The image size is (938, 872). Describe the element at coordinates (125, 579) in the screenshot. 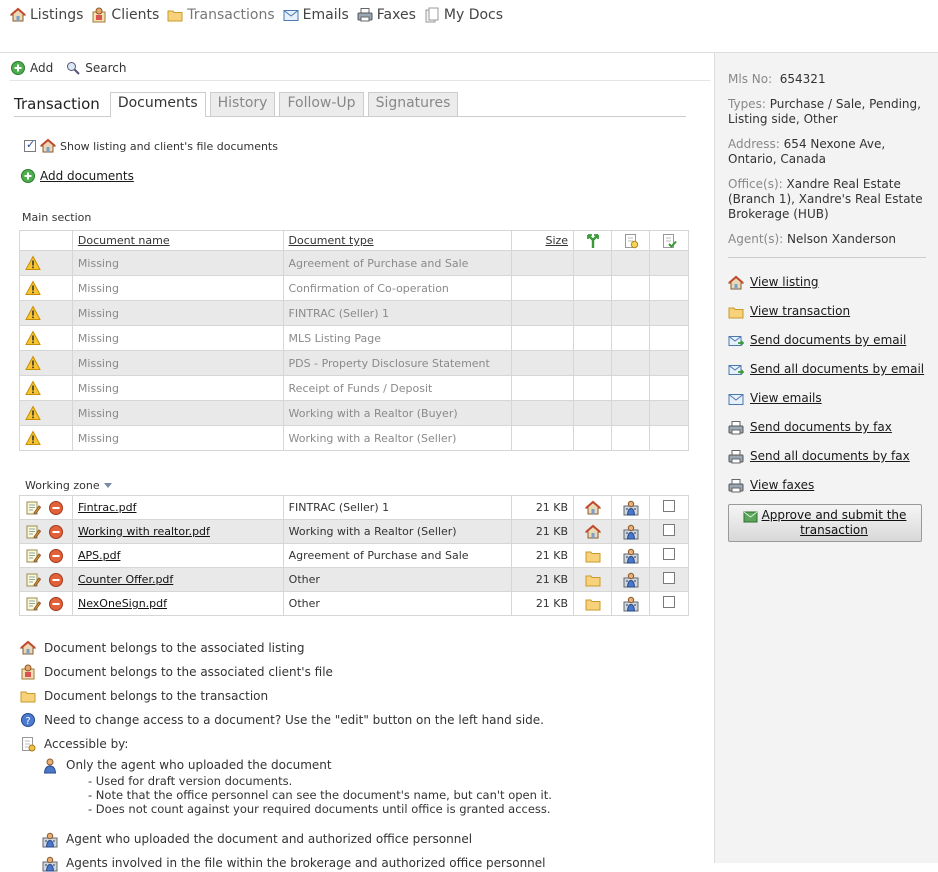

I see `document-name-link: Counter Offer.pdf` at that location.